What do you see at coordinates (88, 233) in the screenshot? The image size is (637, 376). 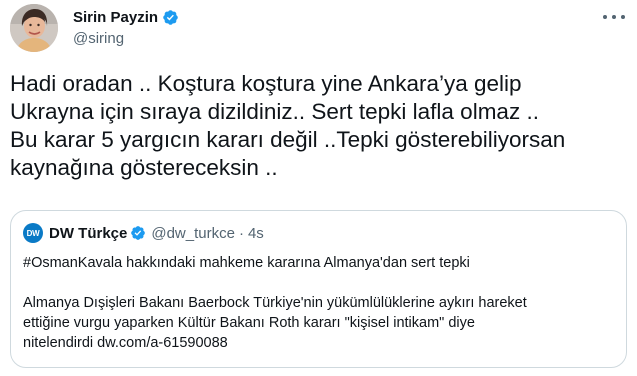 I see `quoted-author-name: DW Türkçe` at bounding box center [88, 233].